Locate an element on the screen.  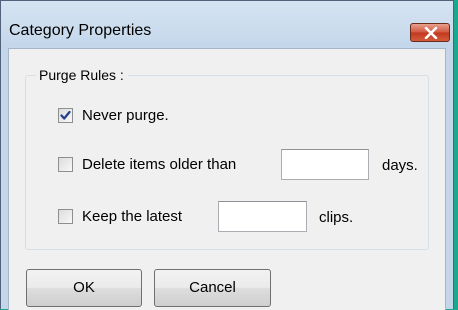
close-button is located at coordinates (430, 32).